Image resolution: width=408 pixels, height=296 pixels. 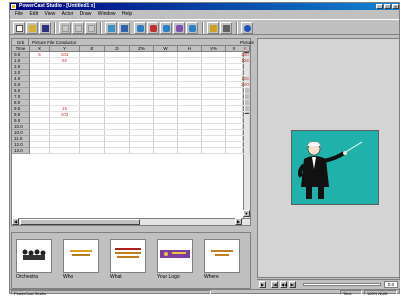 I want to click on status-bar: PowerCast Studio Time 100% NUM, so click(x=204, y=292).